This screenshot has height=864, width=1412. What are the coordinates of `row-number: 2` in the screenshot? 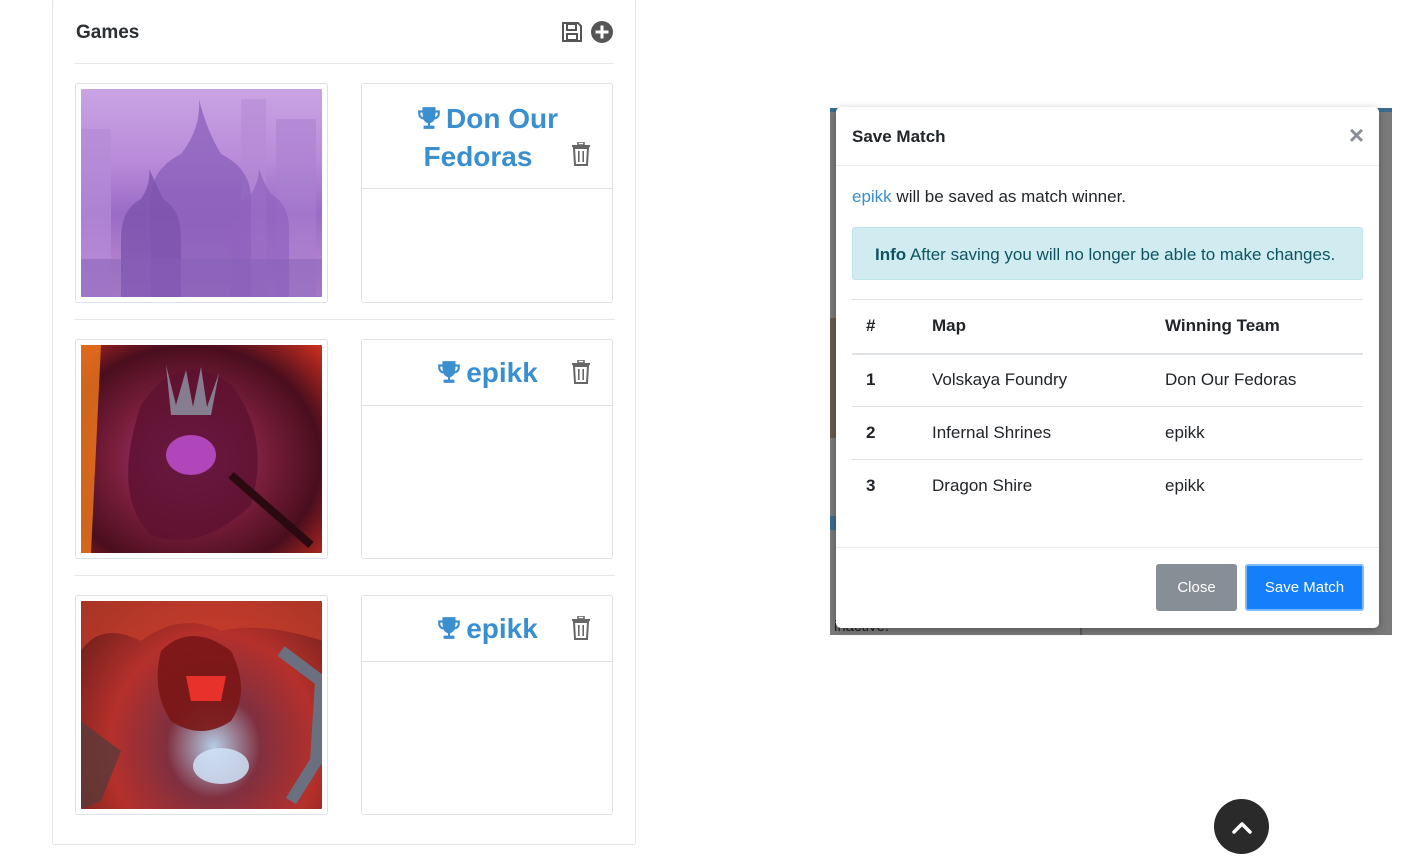 It's located at (885, 433).